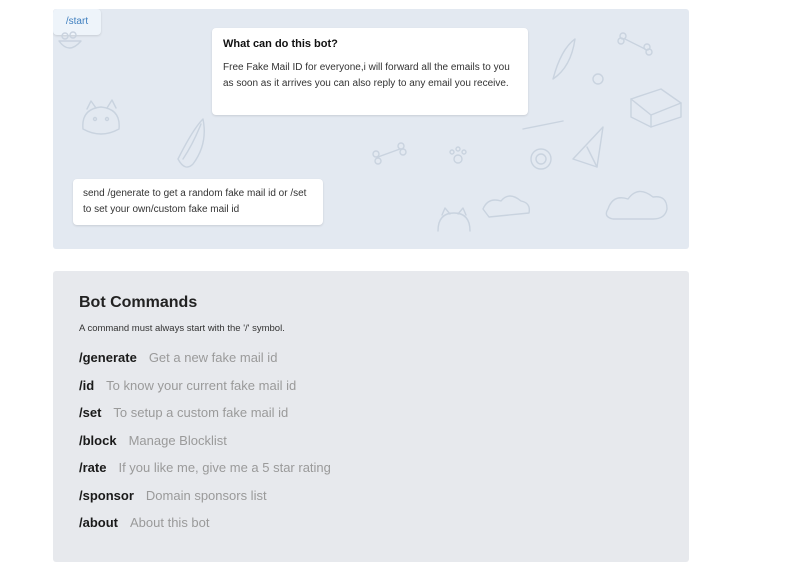  I want to click on command-item-sponsor: /sponsor Domain sponsors list, so click(384, 501).